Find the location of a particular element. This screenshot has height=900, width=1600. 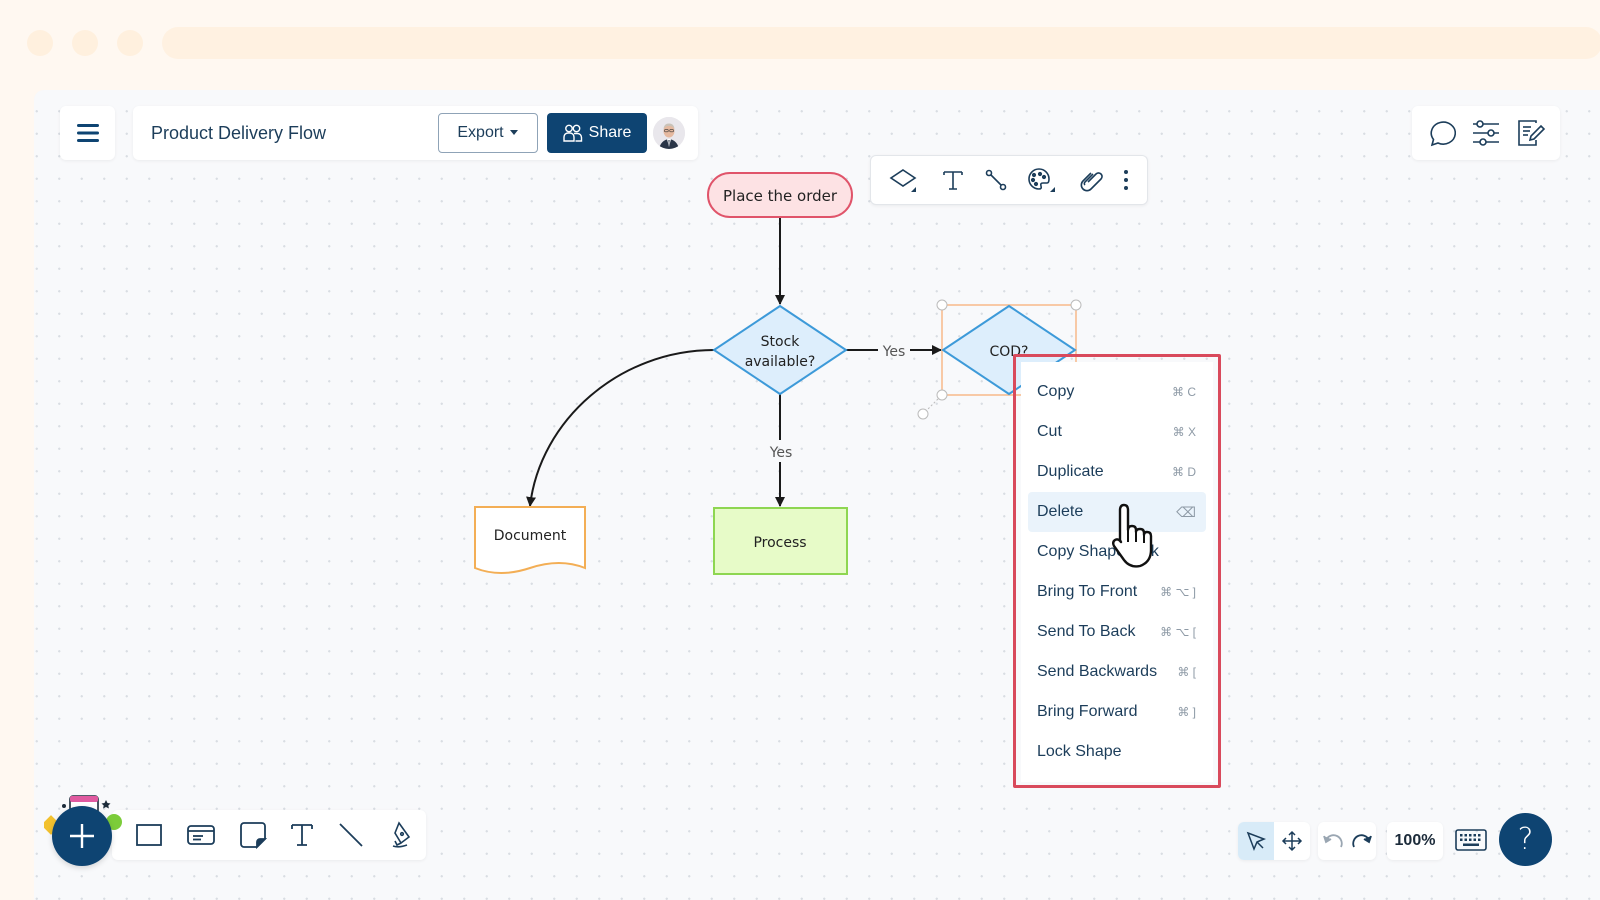

hamburger-icon is located at coordinates (87, 133).